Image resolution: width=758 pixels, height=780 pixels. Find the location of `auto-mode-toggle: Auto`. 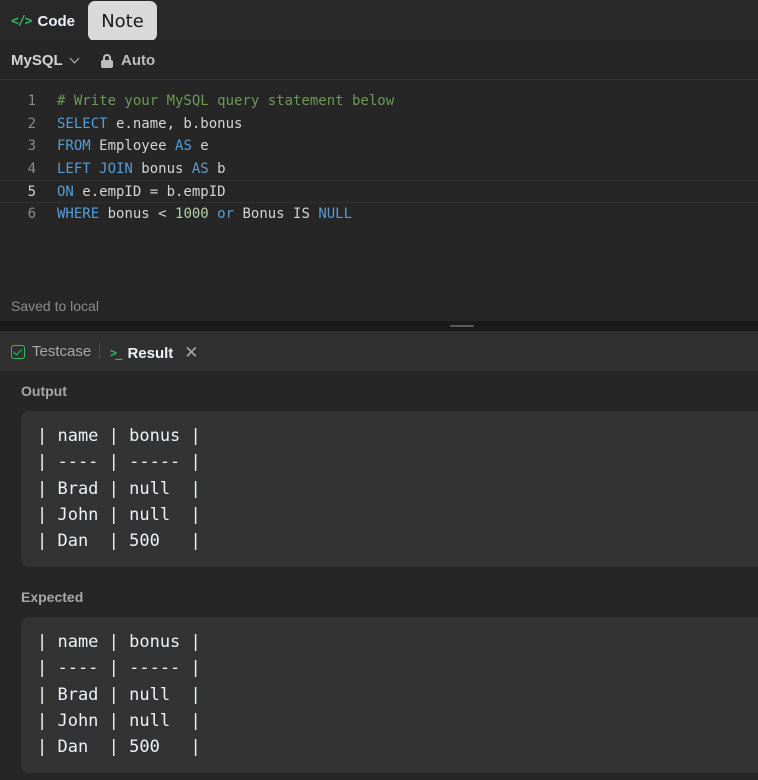

auto-mode-toggle: Auto is located at coordinates (128, 60).